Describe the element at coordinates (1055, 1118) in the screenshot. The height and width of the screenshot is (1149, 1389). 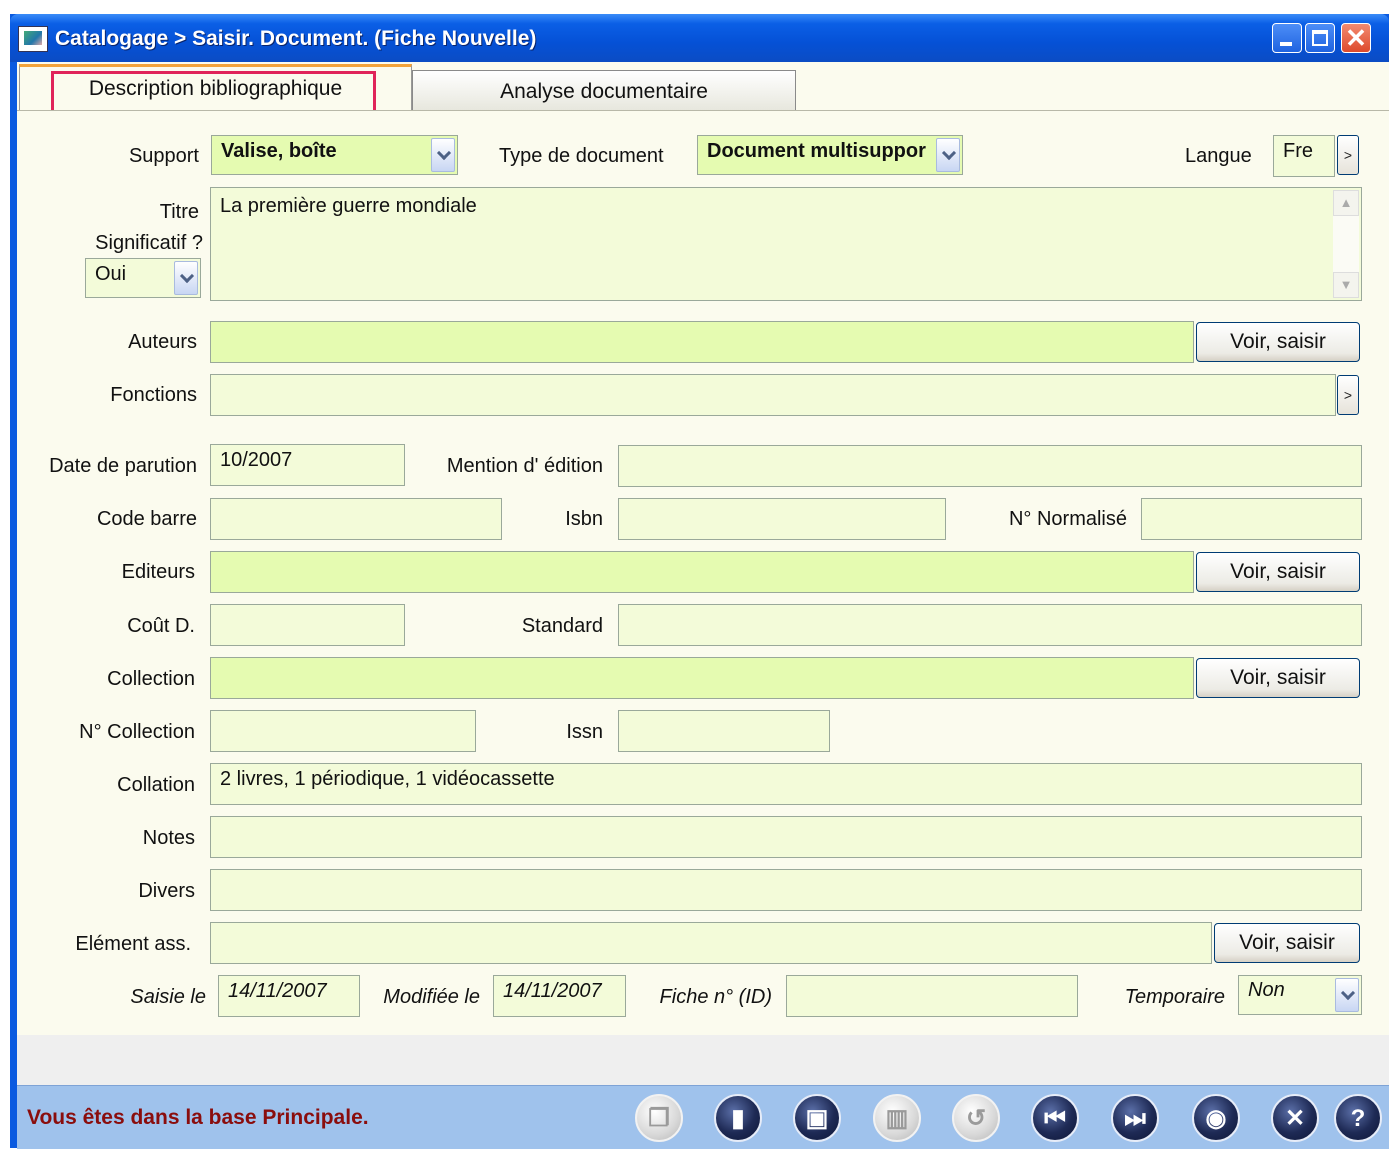
I see `first-record-icon: ⏮` at that location.